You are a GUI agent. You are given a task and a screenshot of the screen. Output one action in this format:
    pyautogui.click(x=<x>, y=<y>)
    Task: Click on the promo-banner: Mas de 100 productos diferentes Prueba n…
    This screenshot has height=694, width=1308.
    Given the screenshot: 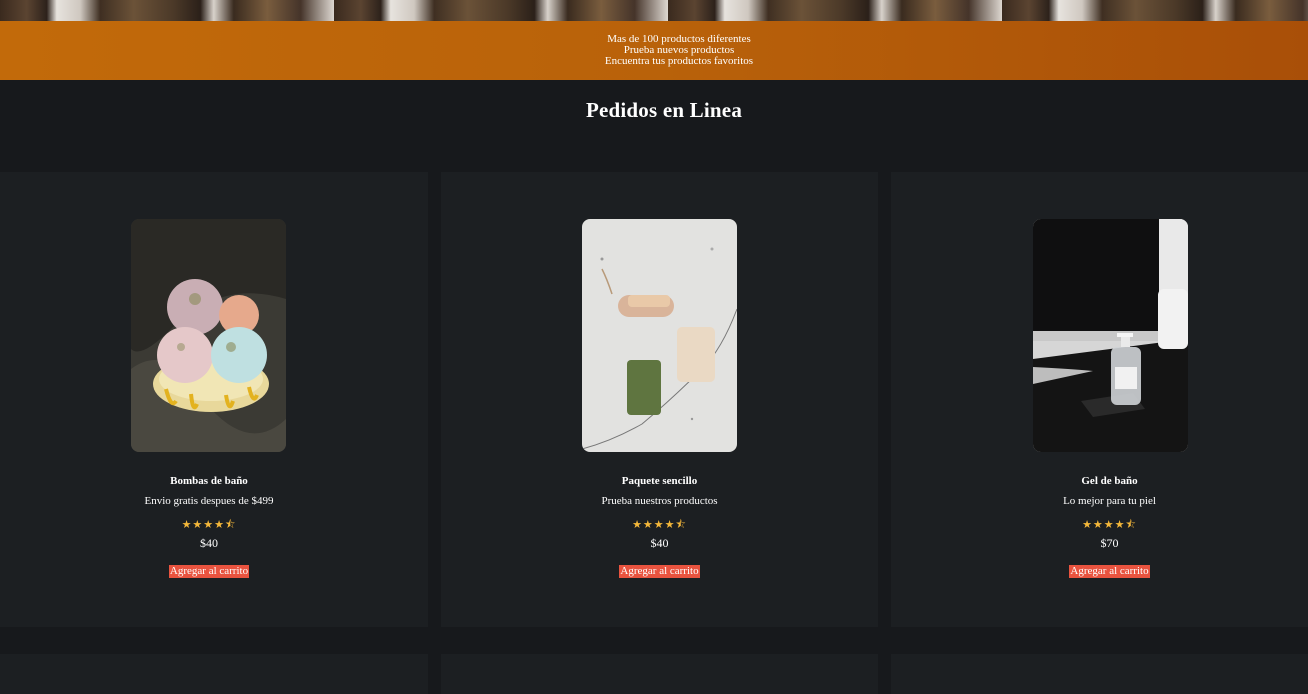 What is the action you would take?
    pyautogui.click(x=654, y=50)
    